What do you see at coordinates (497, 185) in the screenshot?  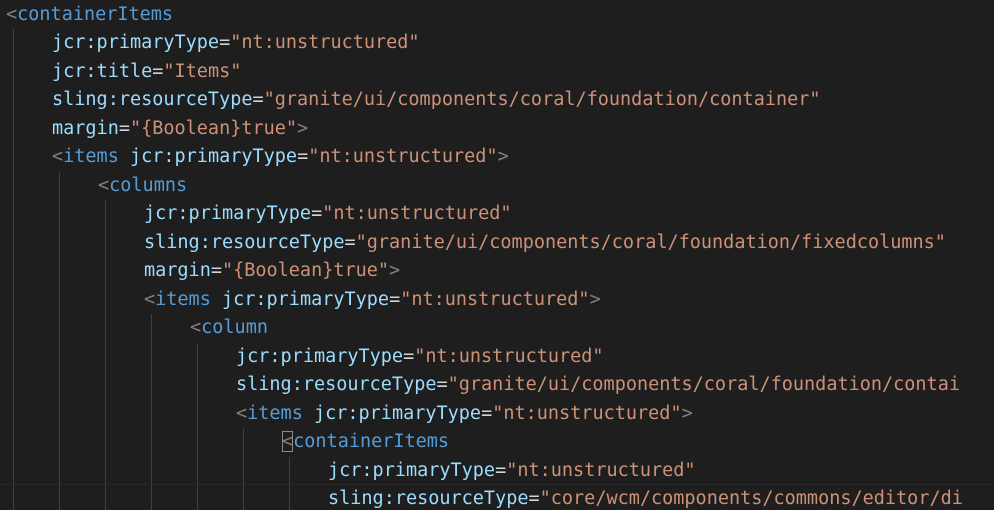 I see `code-line: <columns` at bounding box center [497, 185].